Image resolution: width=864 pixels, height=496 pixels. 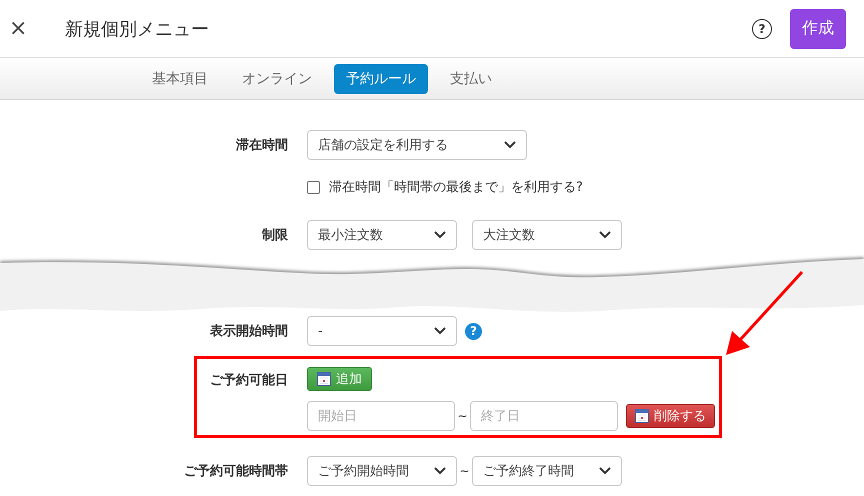 I want to click on field-label: ご予約可能日, so click(x=249, y=380).